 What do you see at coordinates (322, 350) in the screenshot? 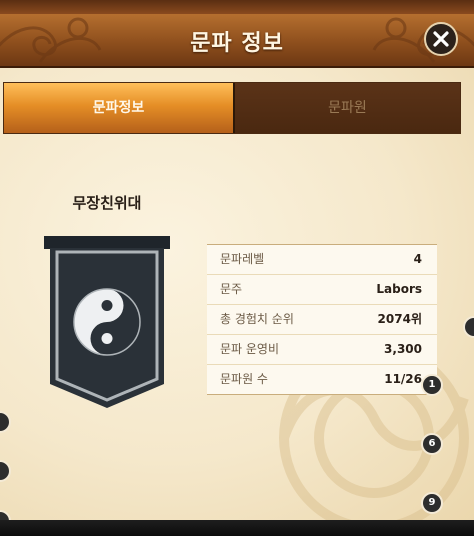
I see `info-row-funds: 문파 운영비 3,300` at bounding box center [322, 350].